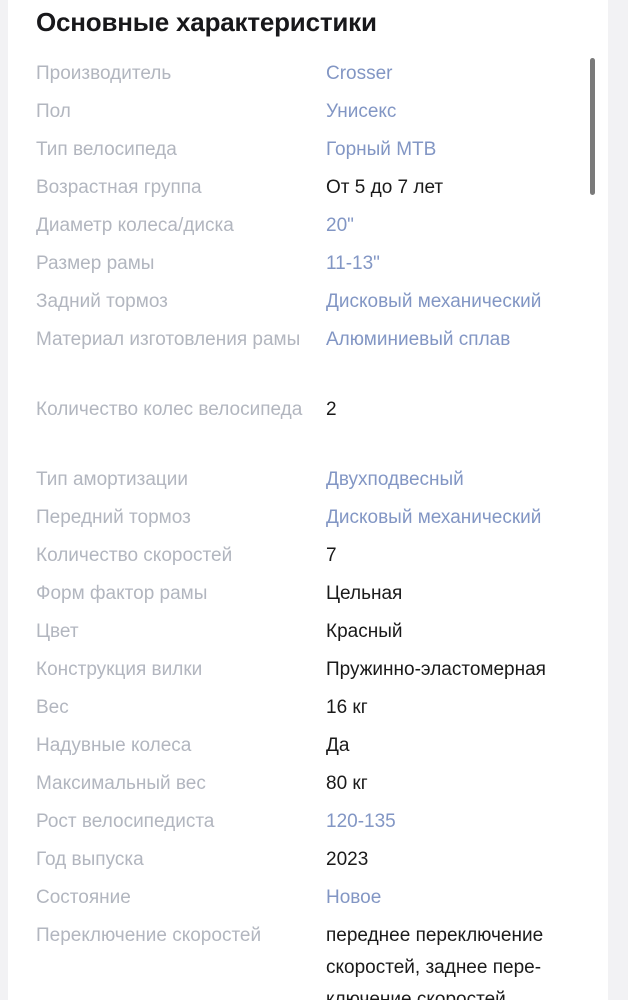  What do you see at coordinates (331, 409) in the screenshot?
I see `spec-value: 2` at bounding box center [331, 409].